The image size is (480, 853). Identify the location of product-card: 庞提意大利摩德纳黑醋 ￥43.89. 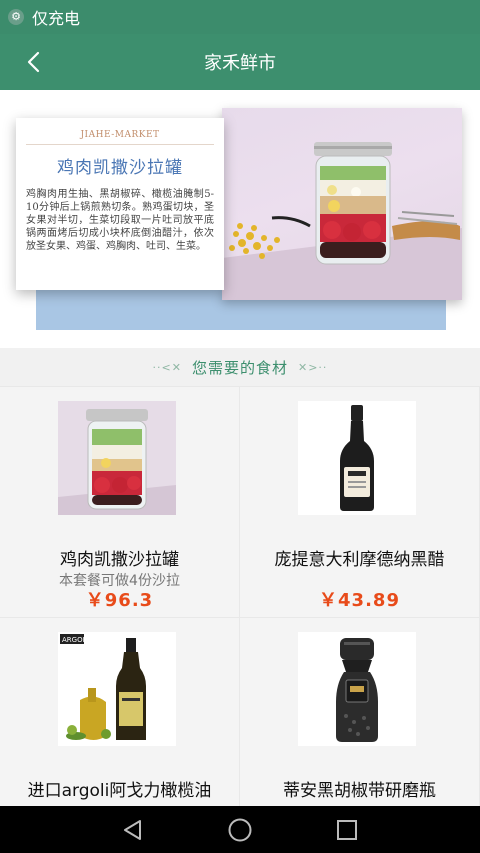
(359, 502).